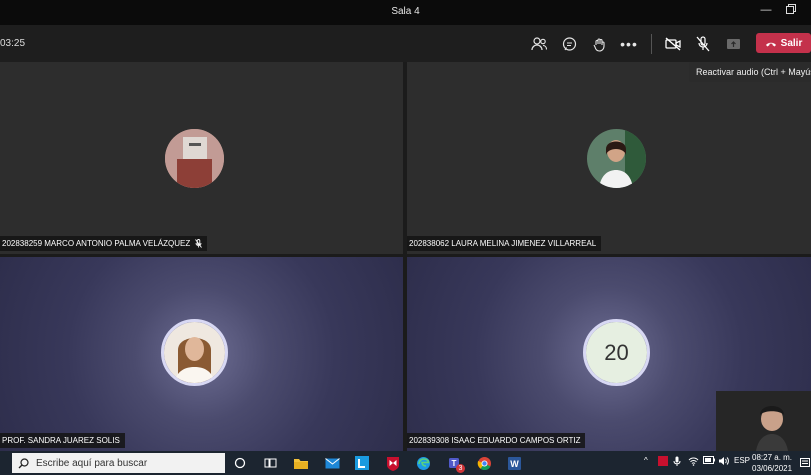 The width and height of the screenshot is (811, 475). What do you see at coordinates (772, 457) in the screenshot?
I see `clock-time: 08:27 a. m.` at bounding box center [772, 457].